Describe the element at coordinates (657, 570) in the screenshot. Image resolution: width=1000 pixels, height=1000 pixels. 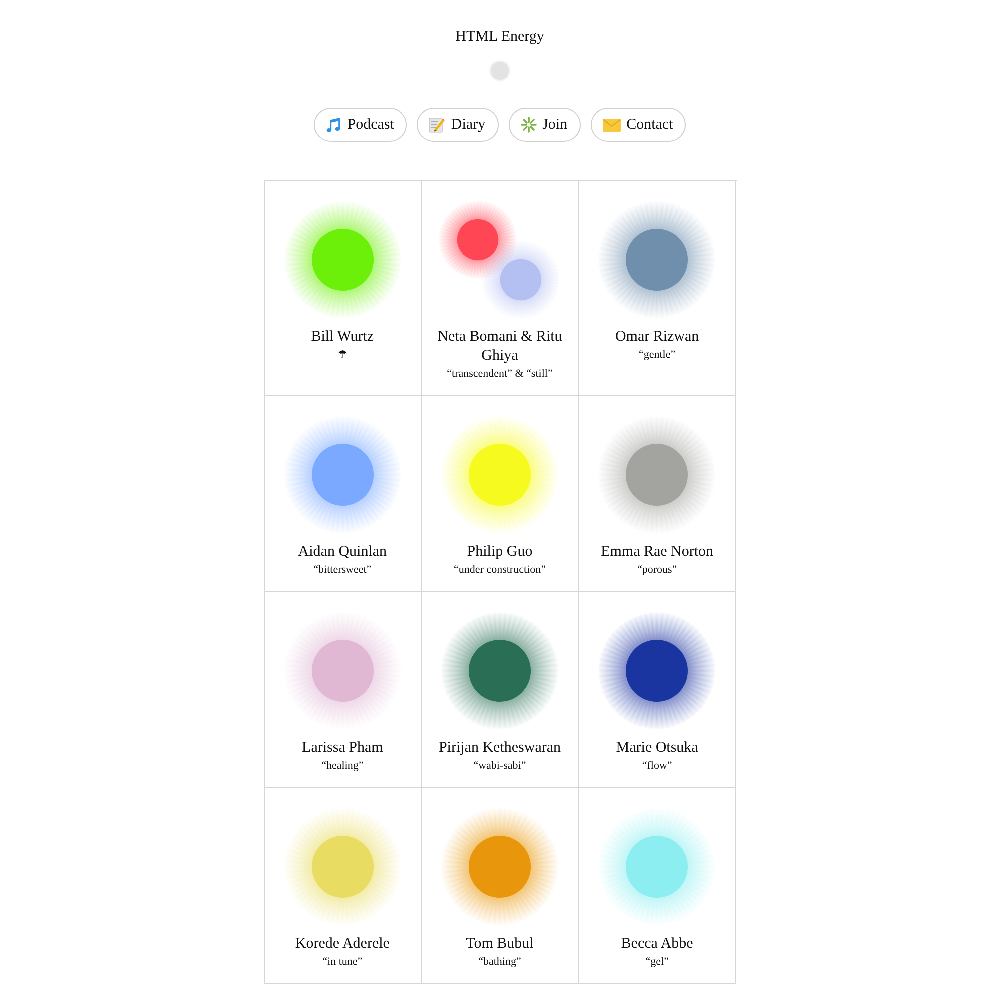
I see `project-tagline: “porous”` at that location.